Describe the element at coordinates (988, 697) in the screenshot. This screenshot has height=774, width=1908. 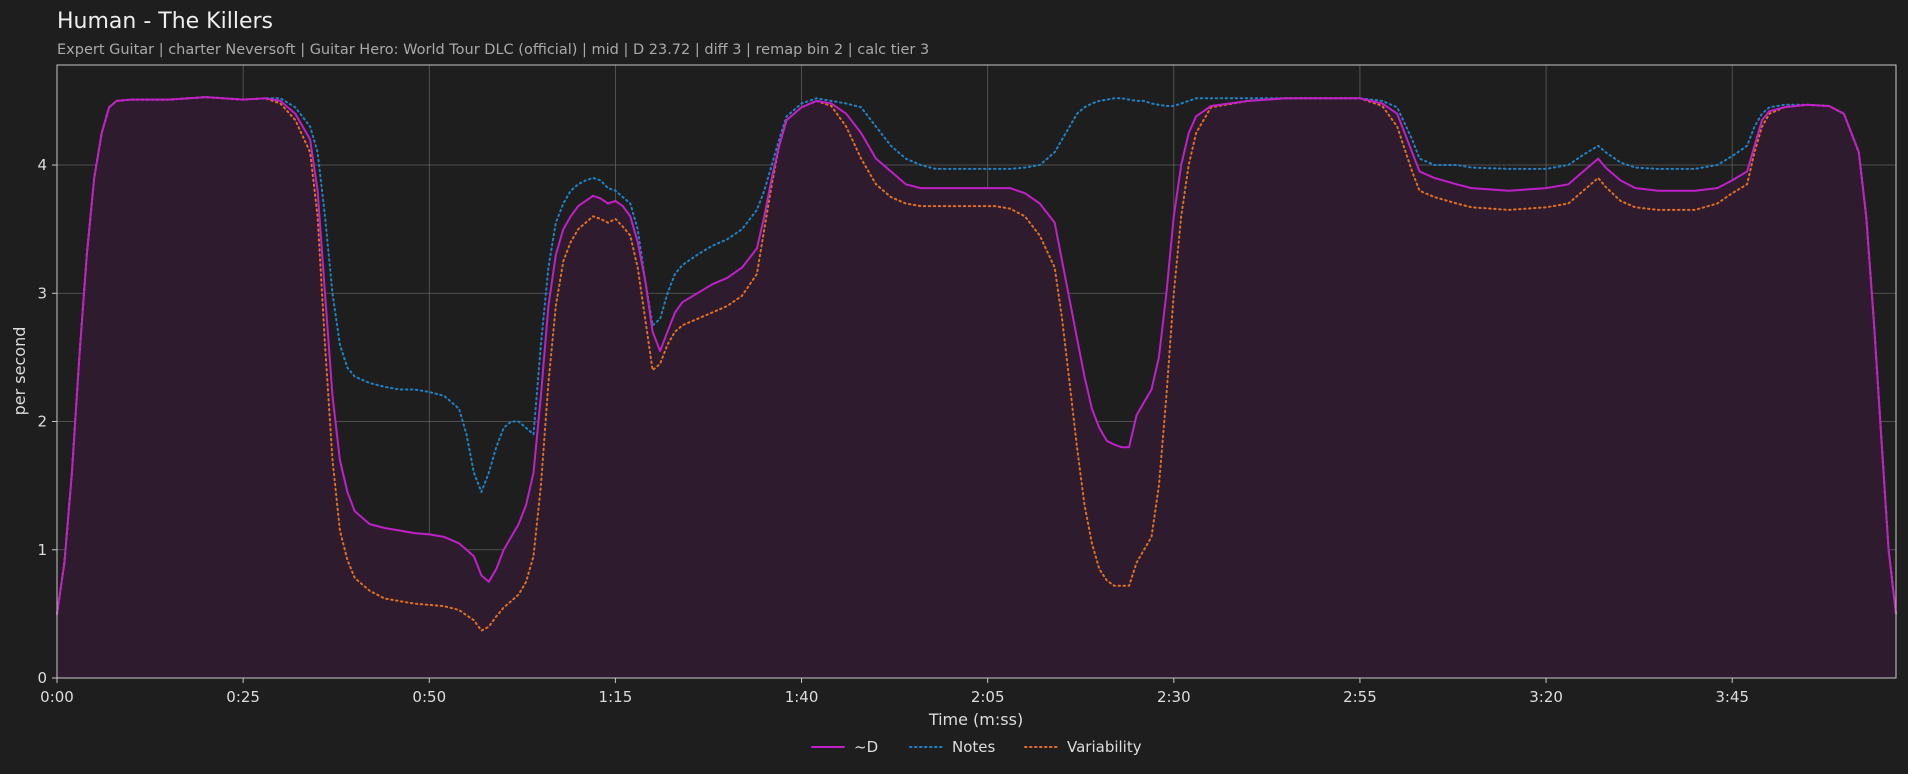
I see `x-tick-label-5: 2:05` at that location.